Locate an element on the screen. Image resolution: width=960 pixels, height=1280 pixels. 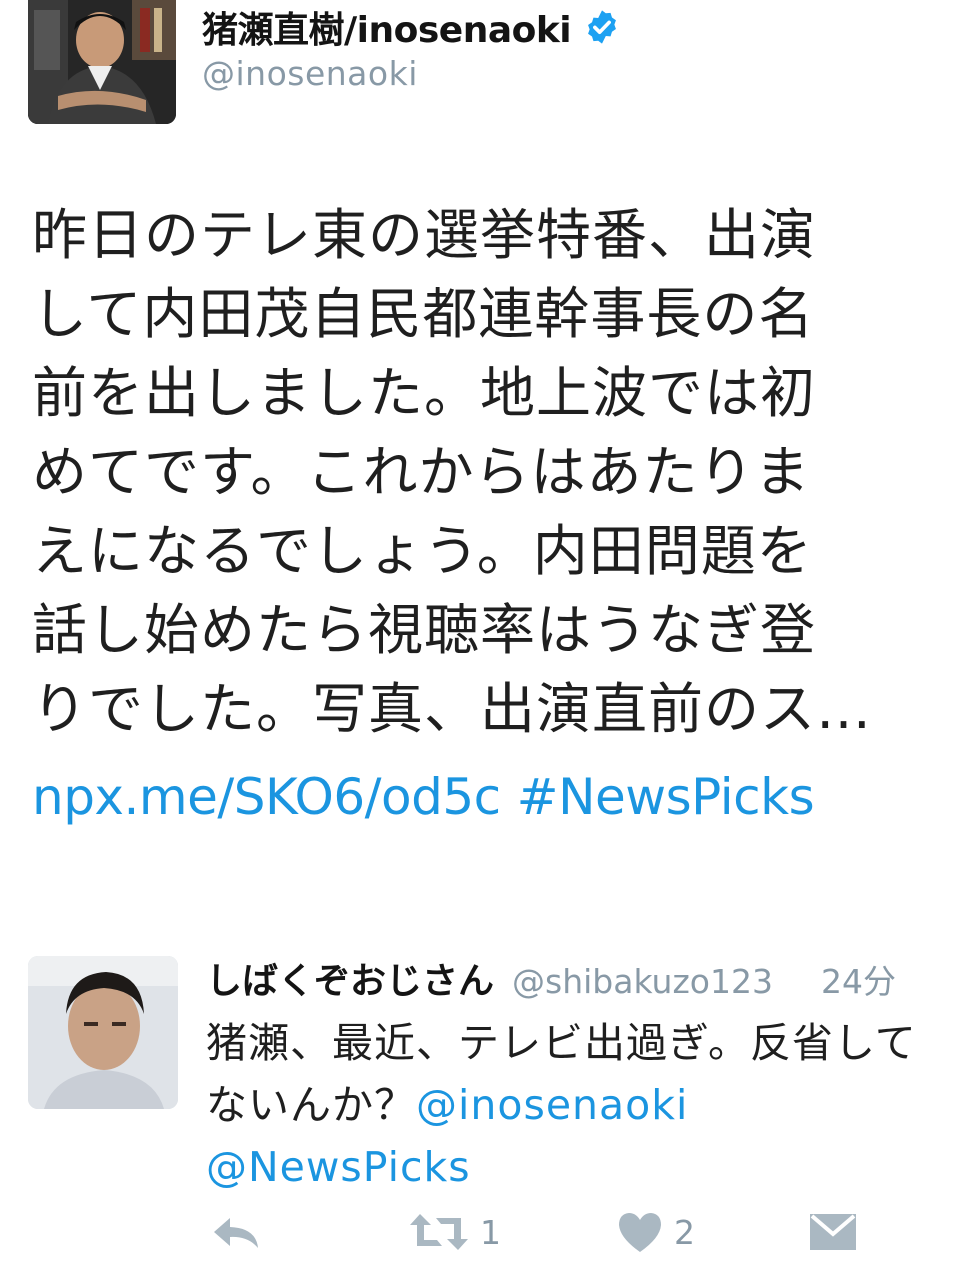
direct-message-button is located at coordinates (833, 1232).